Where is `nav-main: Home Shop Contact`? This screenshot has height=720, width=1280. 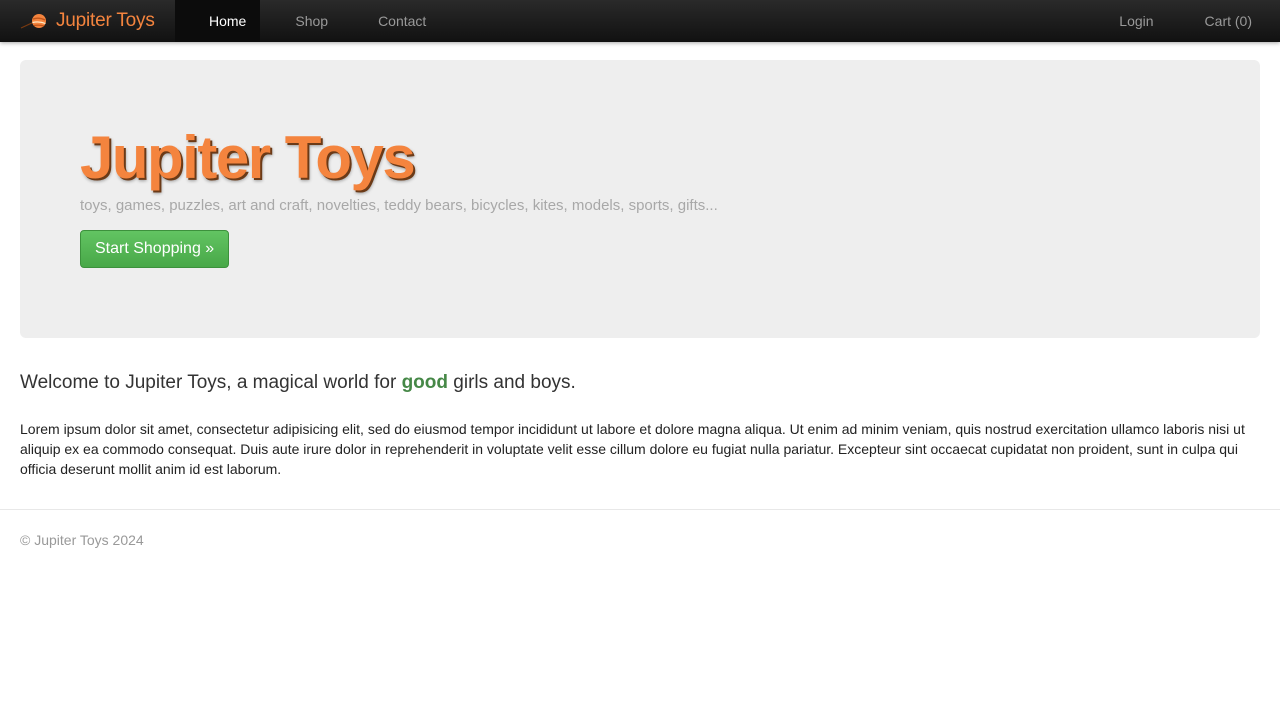 nav-main: Home Shop Contact is located at coordinates (300, 21).